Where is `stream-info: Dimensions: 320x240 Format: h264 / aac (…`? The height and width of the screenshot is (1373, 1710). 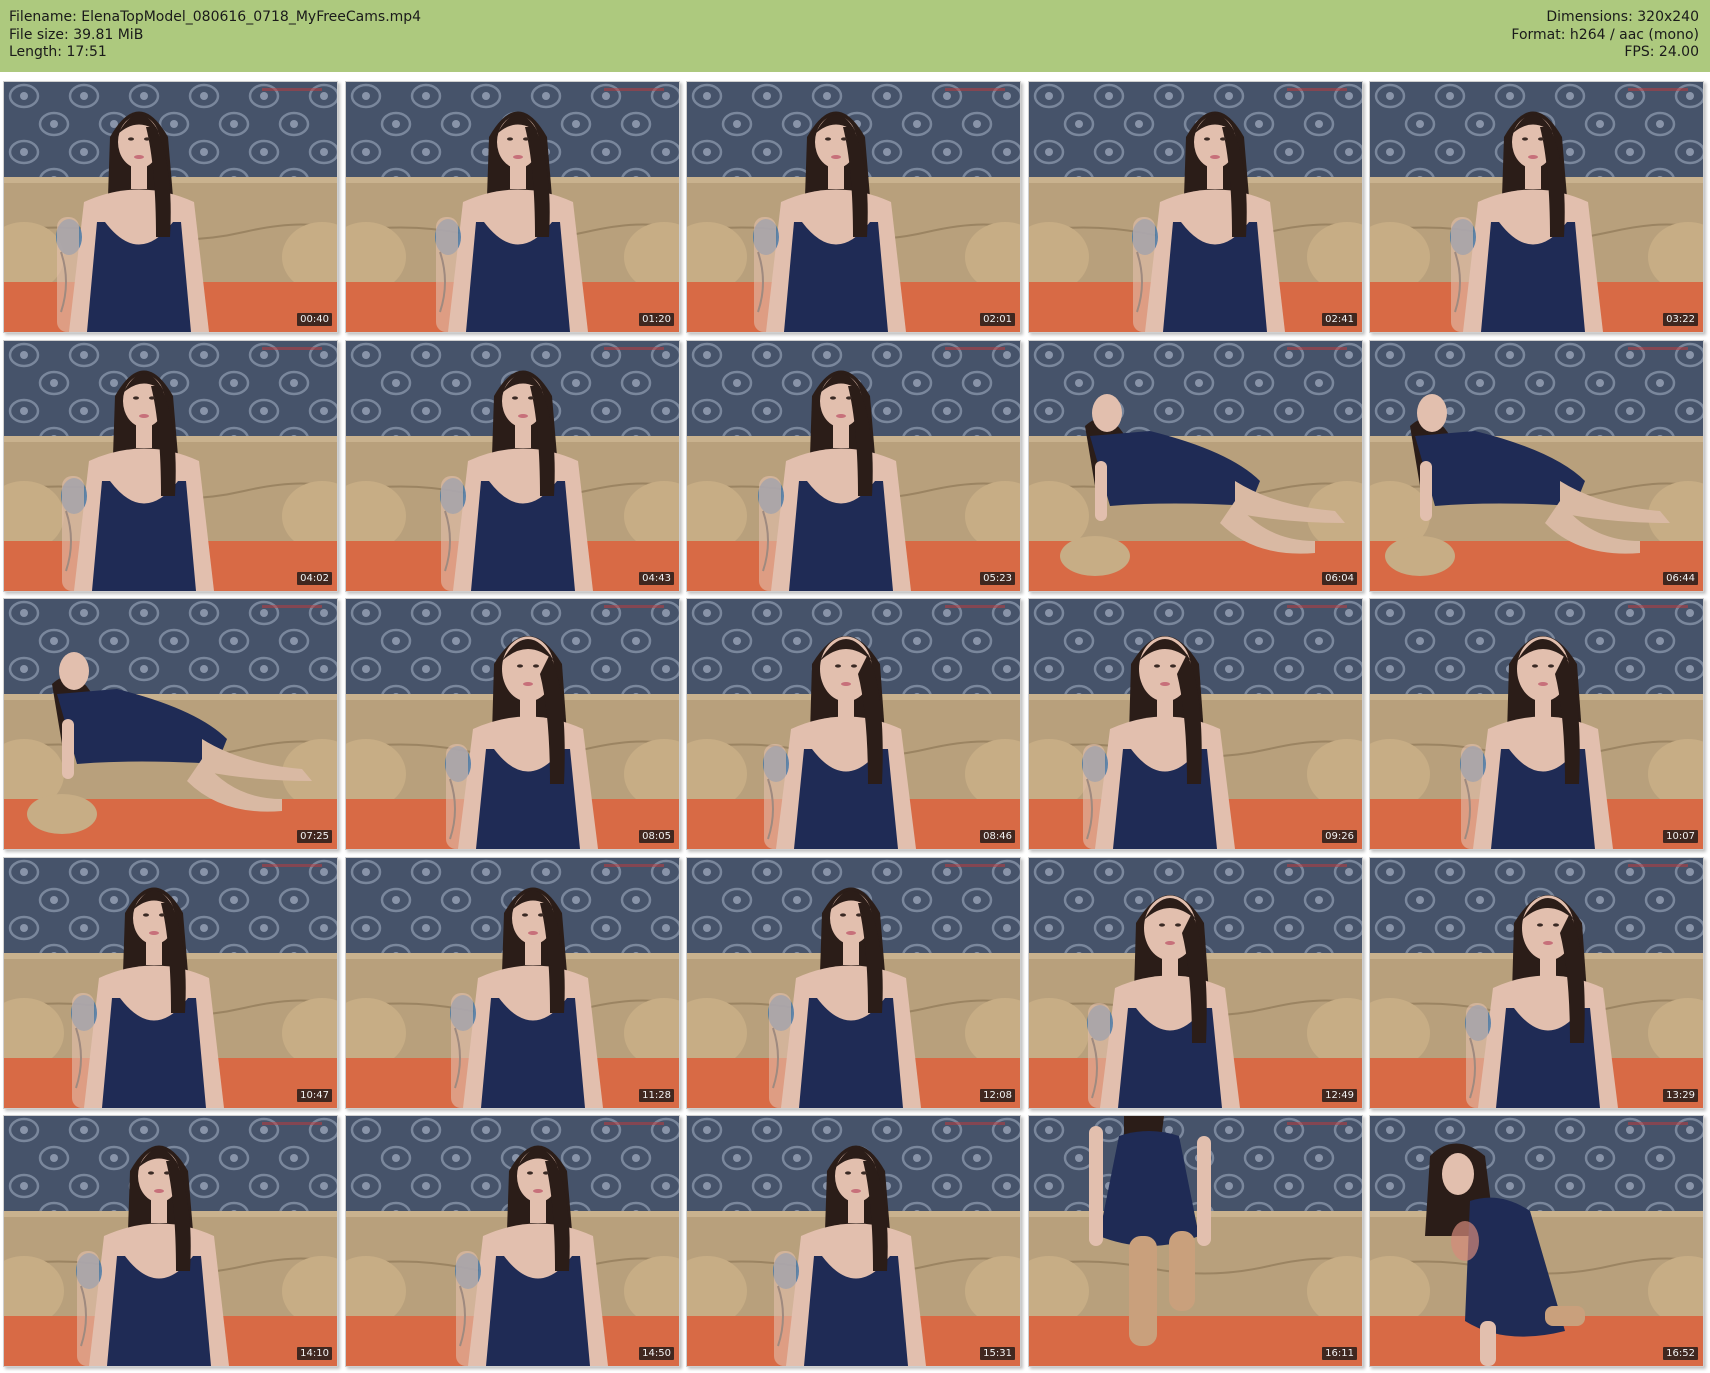
stream-info: Dimensions: 320x240 Format: h264 / aac (… is located at coordinates (1605, 35).